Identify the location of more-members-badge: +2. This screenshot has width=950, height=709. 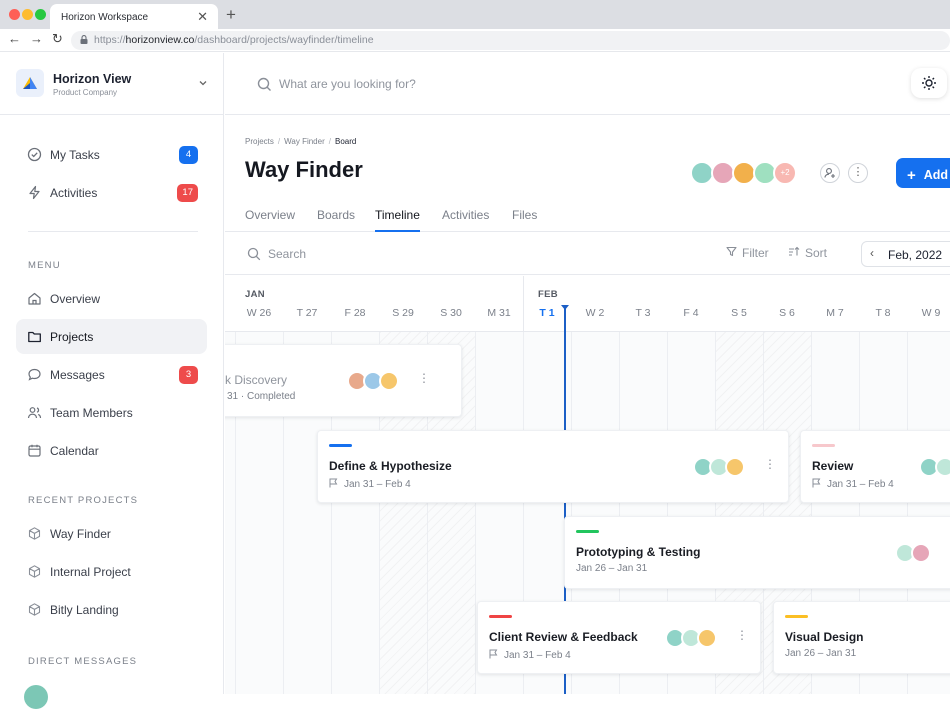
(785, 173).